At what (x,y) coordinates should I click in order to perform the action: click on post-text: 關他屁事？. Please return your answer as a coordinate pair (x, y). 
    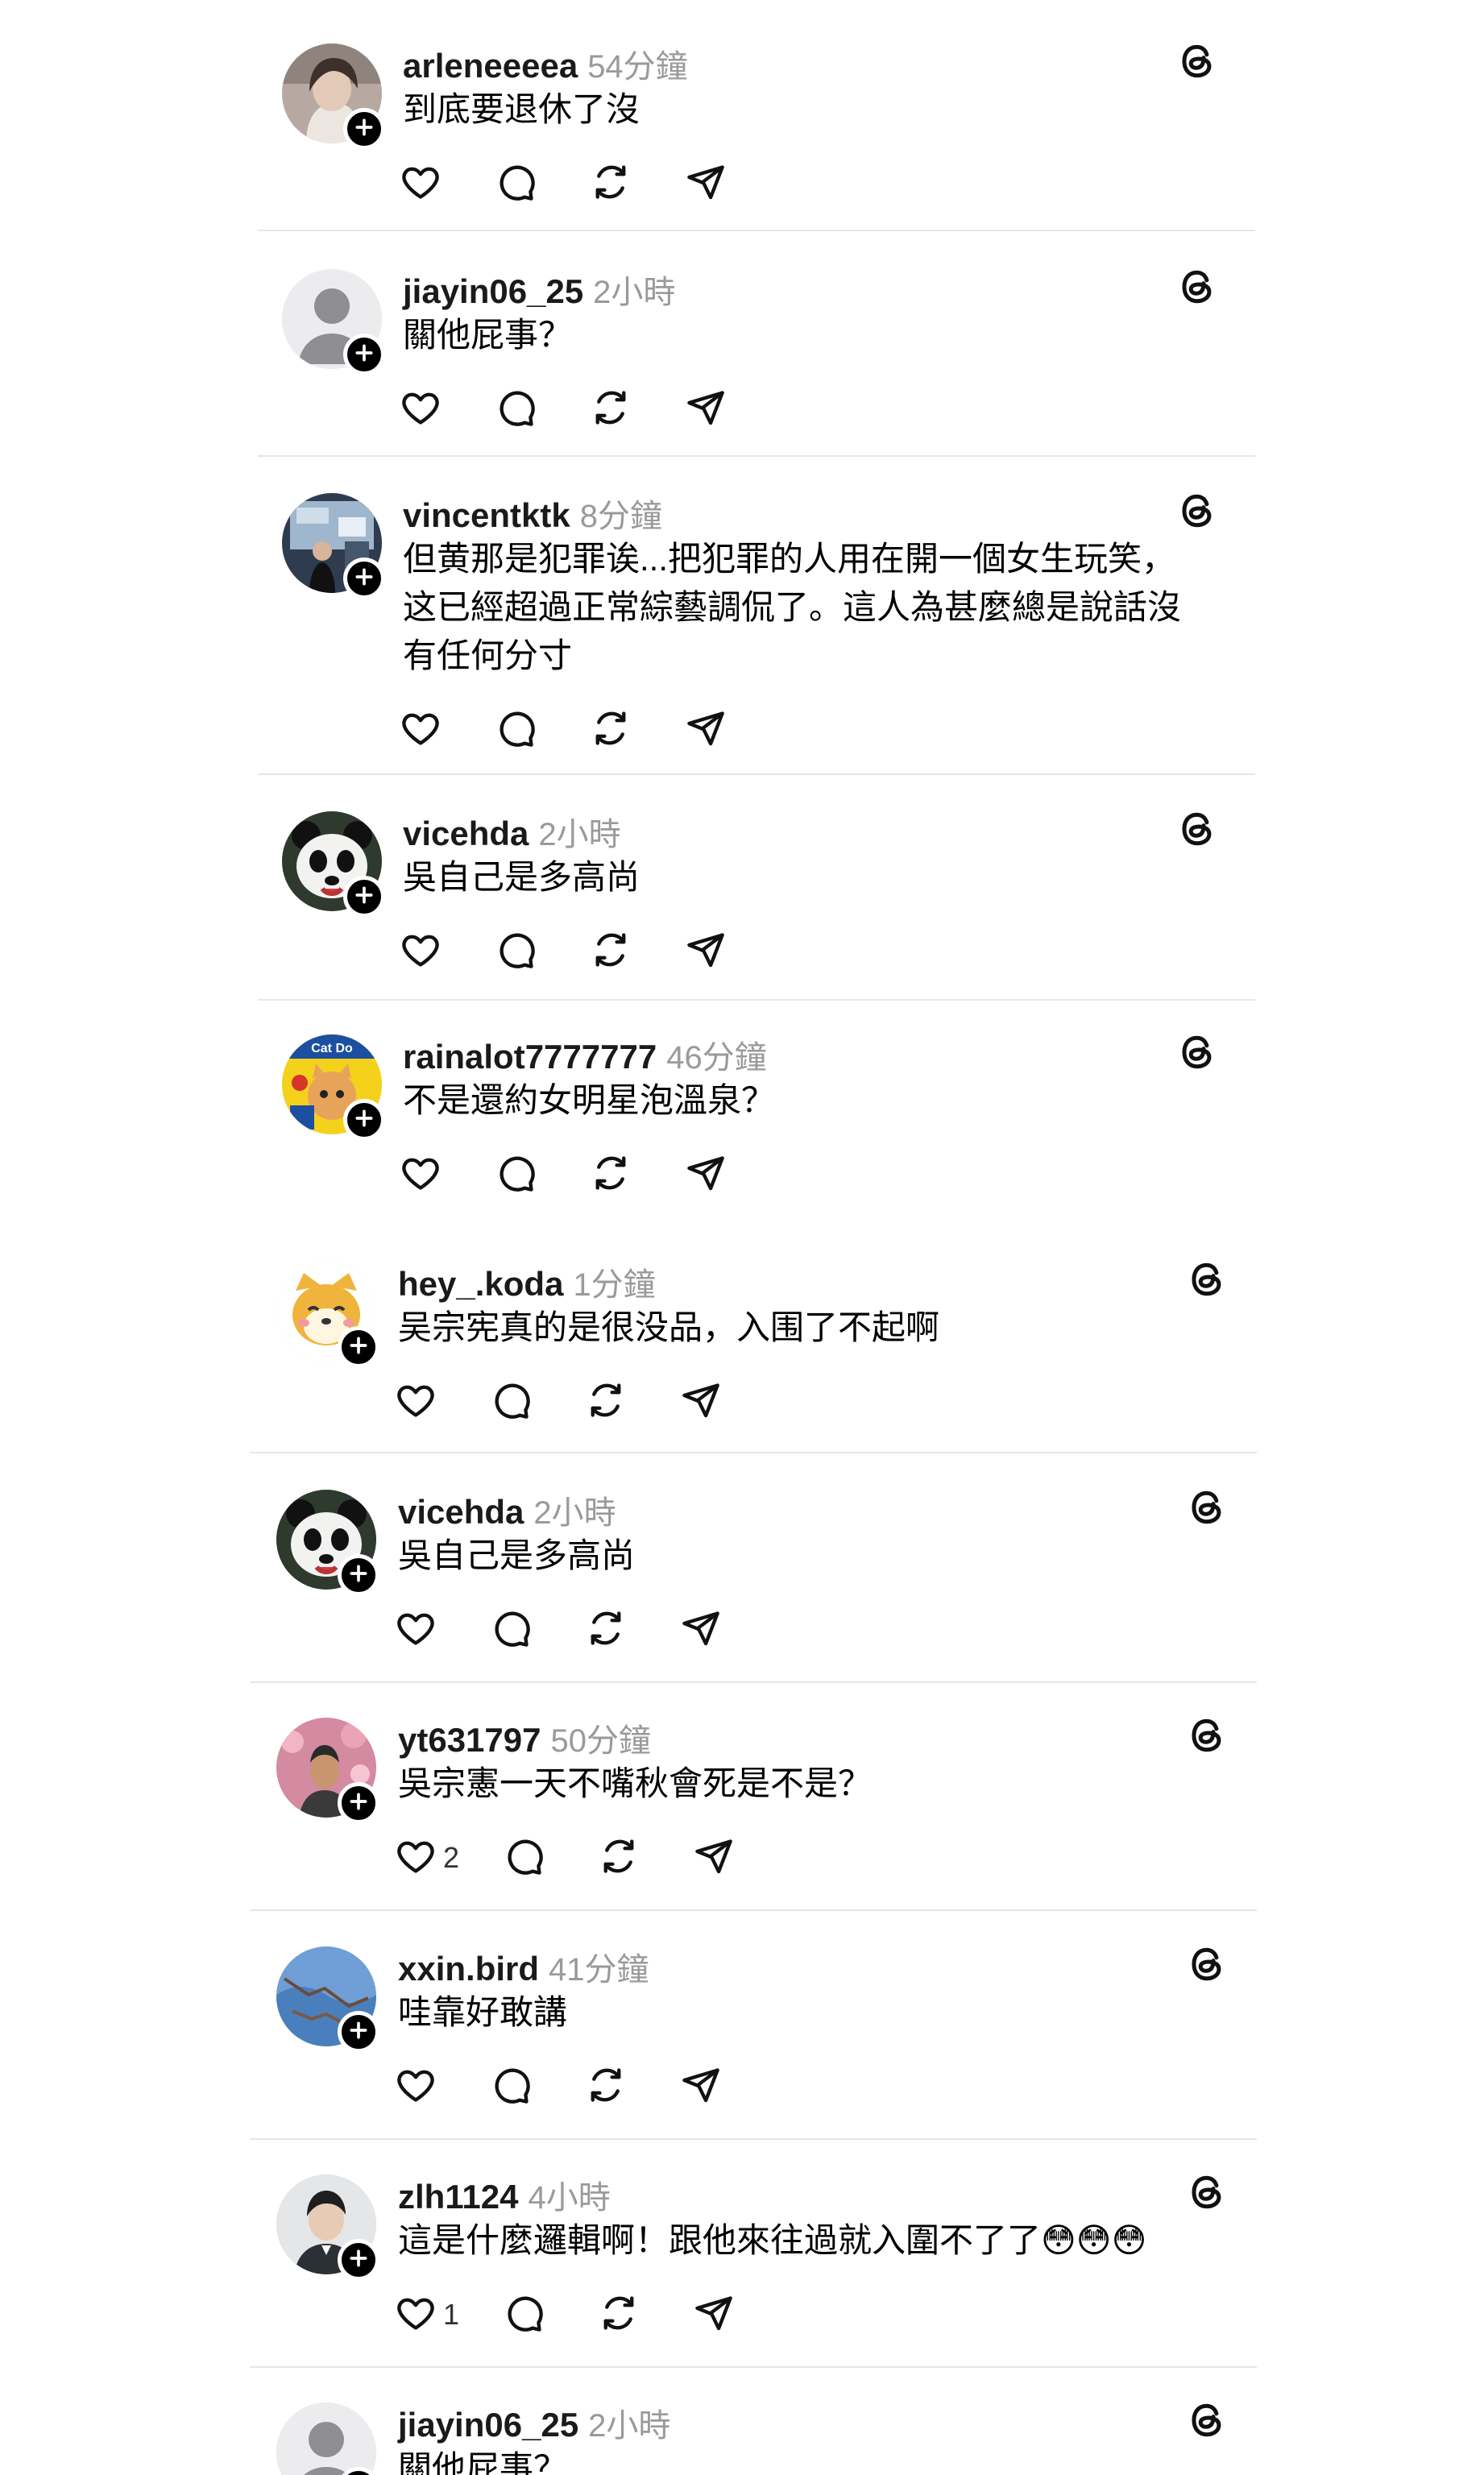
    Looking at the image, I should click on (483, 2462).